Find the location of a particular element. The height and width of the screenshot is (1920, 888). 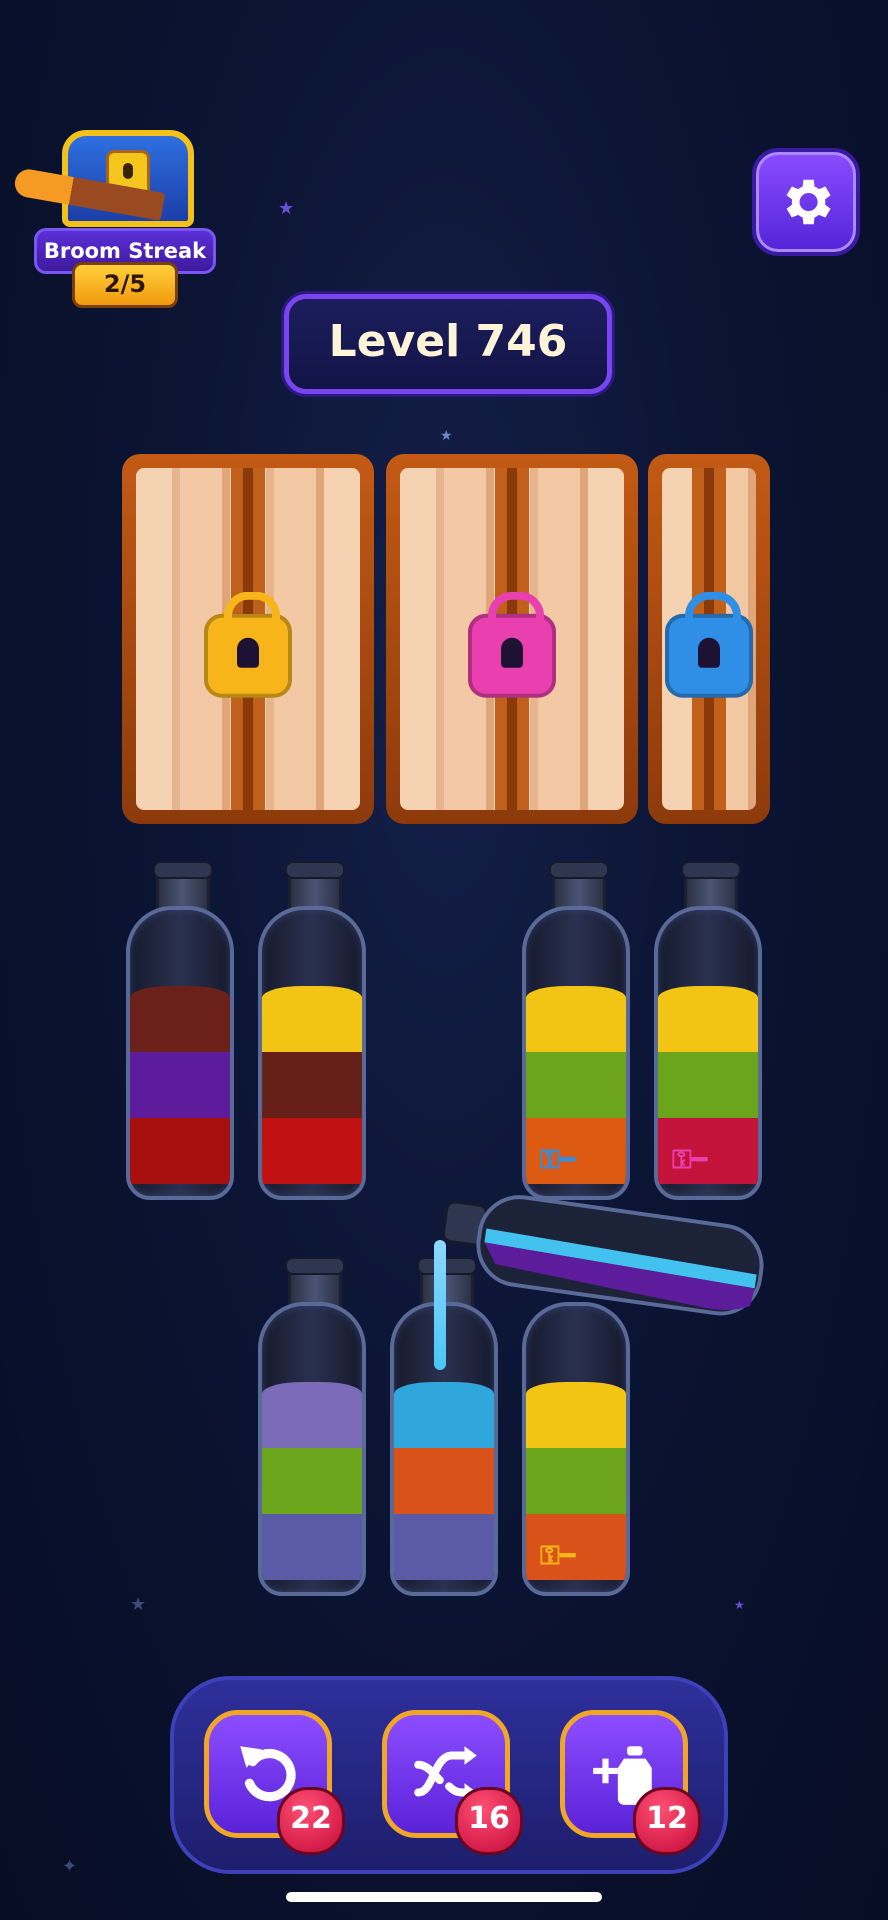

locked-crate-pink is located at coordinates (512, 639).